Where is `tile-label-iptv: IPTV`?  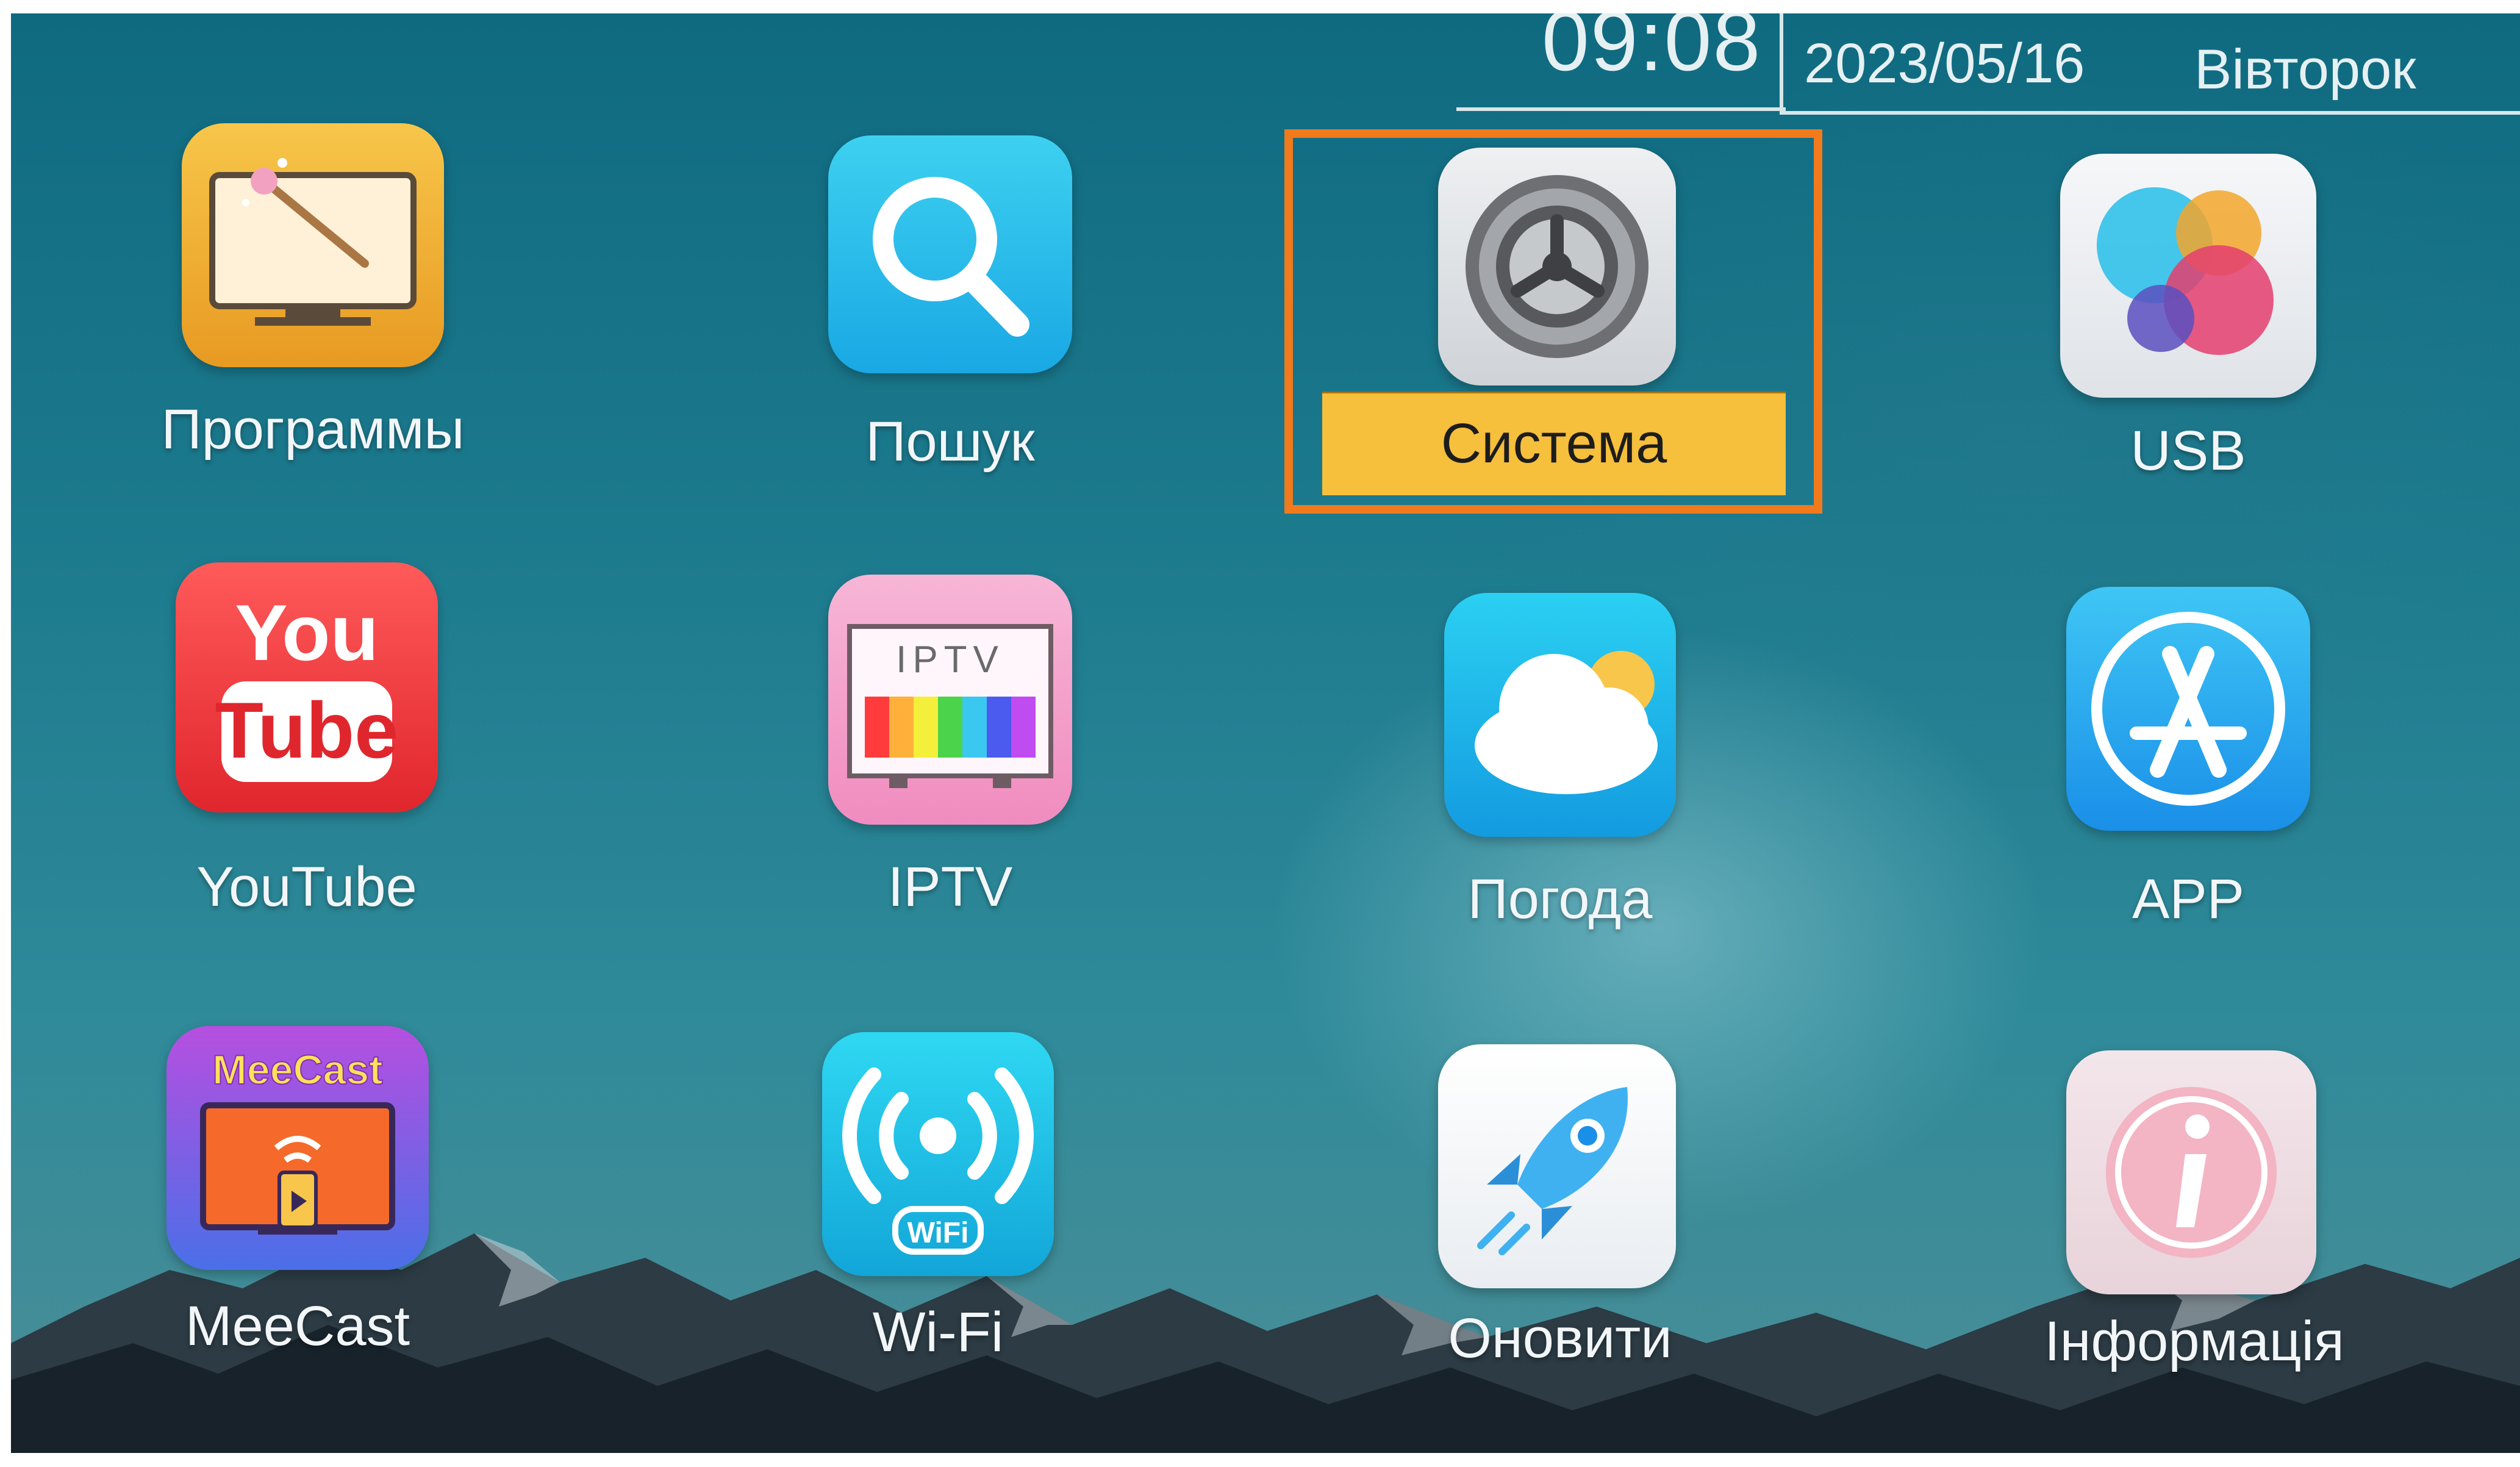 tile-label-iptv: IPTV is located at coordinates (950, 887).